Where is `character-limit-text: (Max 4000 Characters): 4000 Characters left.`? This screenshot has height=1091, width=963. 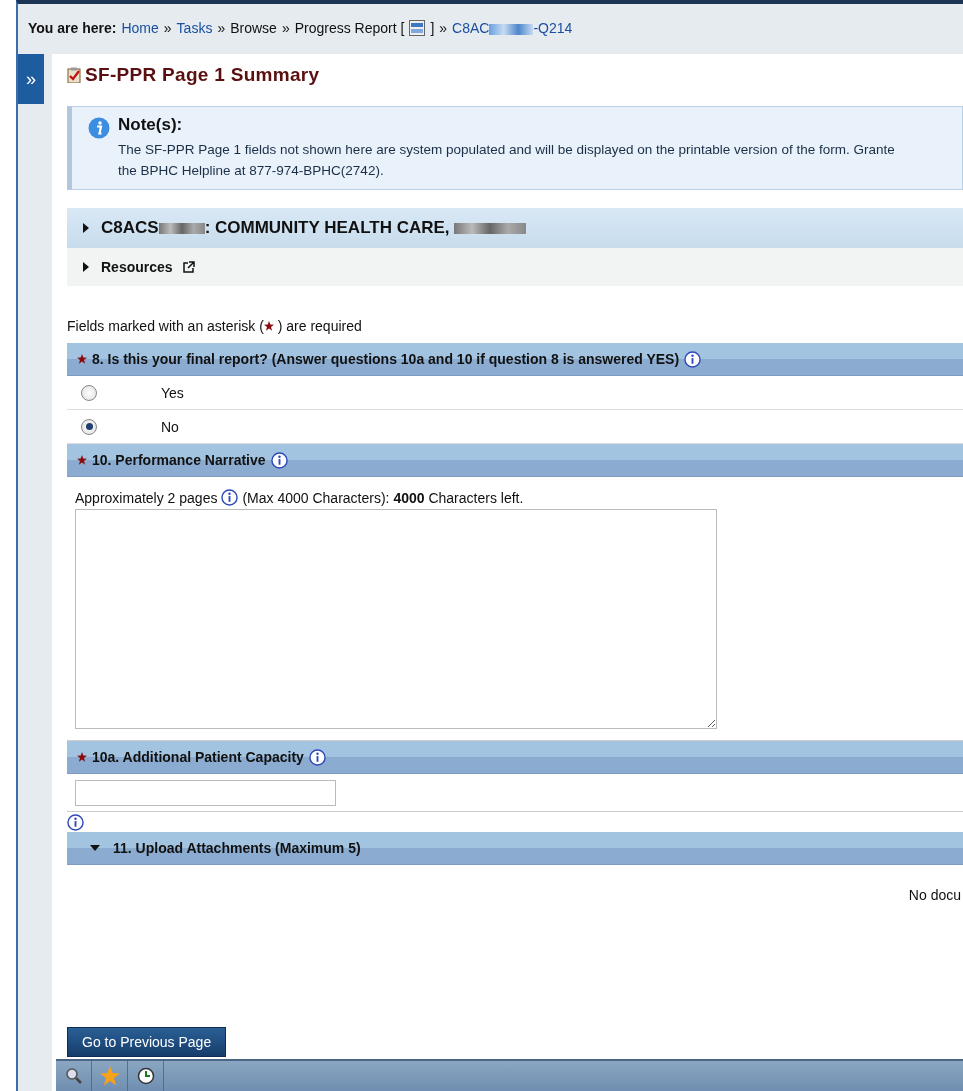 character-limit-text: (Max 4000 Characters): 4000 Characters left. is located at coordinates (383, 497).